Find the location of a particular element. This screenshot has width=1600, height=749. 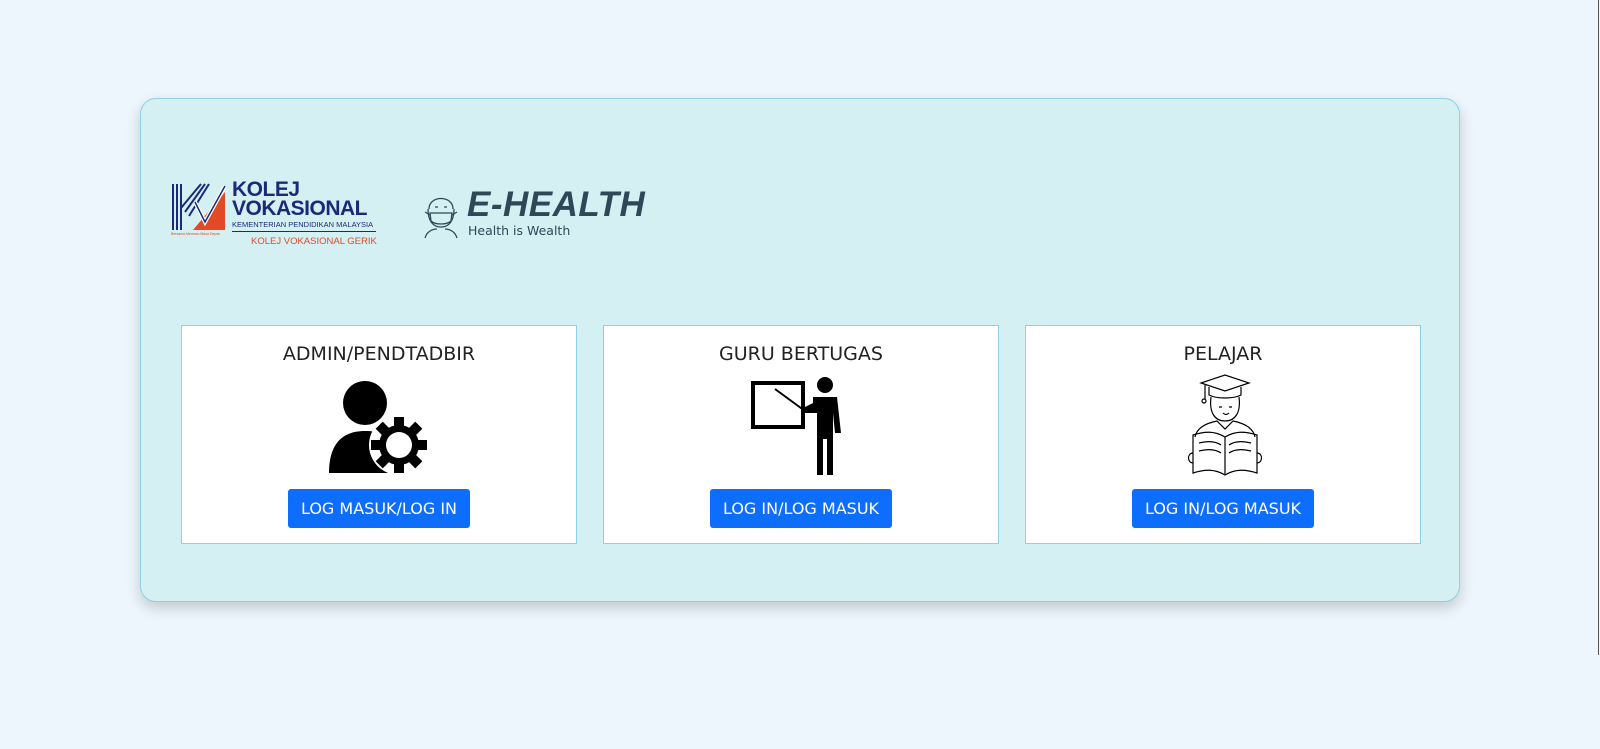

teacher-card: GURU BERTUGAS LOG IN/LOG MASUK is located at coordinates (801, 434).